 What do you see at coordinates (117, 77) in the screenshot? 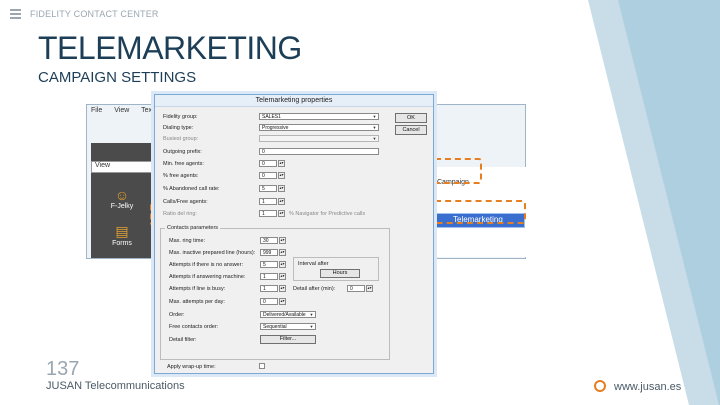
I see `slide-subtitle: CAMPAIGN SETTINGS` at bounding box center [117, 77].